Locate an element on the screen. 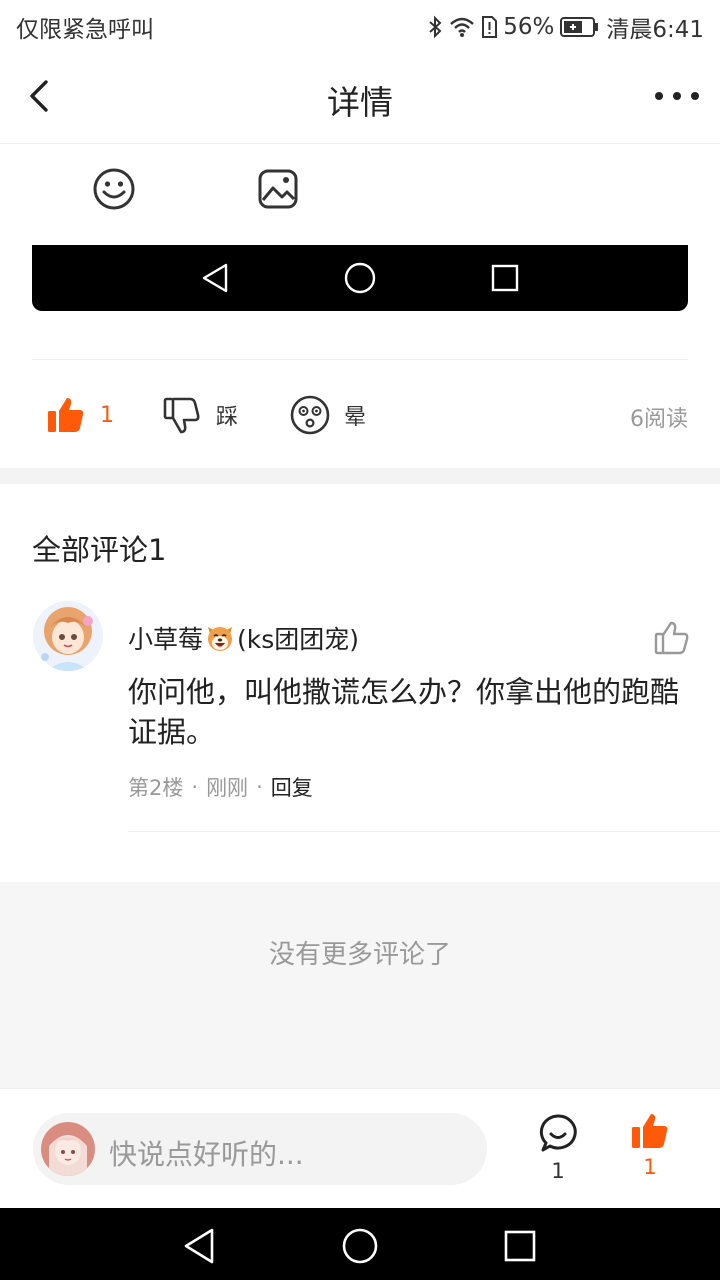 Image resolution: width=720 pixels, height=1280 pixels. bottom-bar: 快说点好听的... 1 1 is located at coordinates (360, 1148).